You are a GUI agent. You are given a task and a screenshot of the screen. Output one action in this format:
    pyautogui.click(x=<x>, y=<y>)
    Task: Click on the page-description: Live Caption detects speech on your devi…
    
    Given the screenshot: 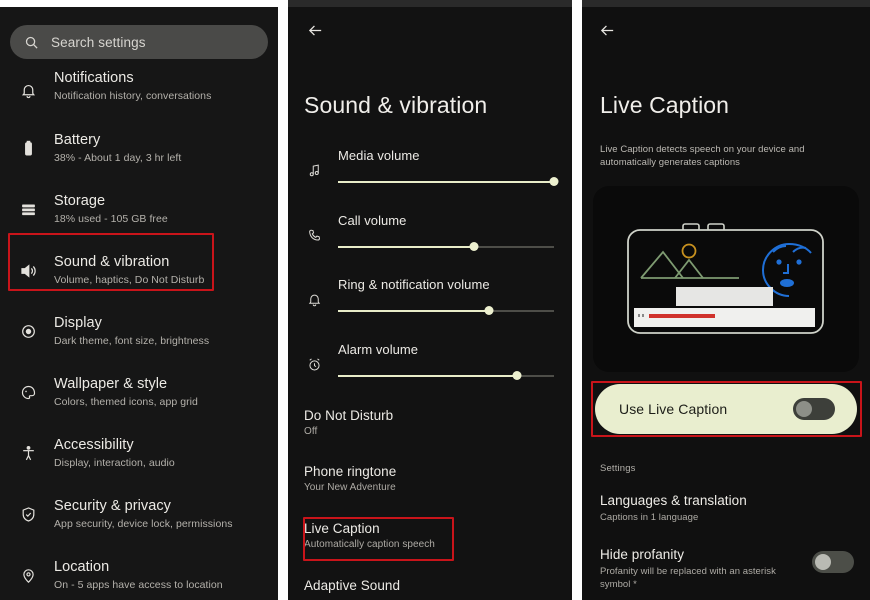 What is the action you would take?
    pyautogui.click(x=702, y=156)
    